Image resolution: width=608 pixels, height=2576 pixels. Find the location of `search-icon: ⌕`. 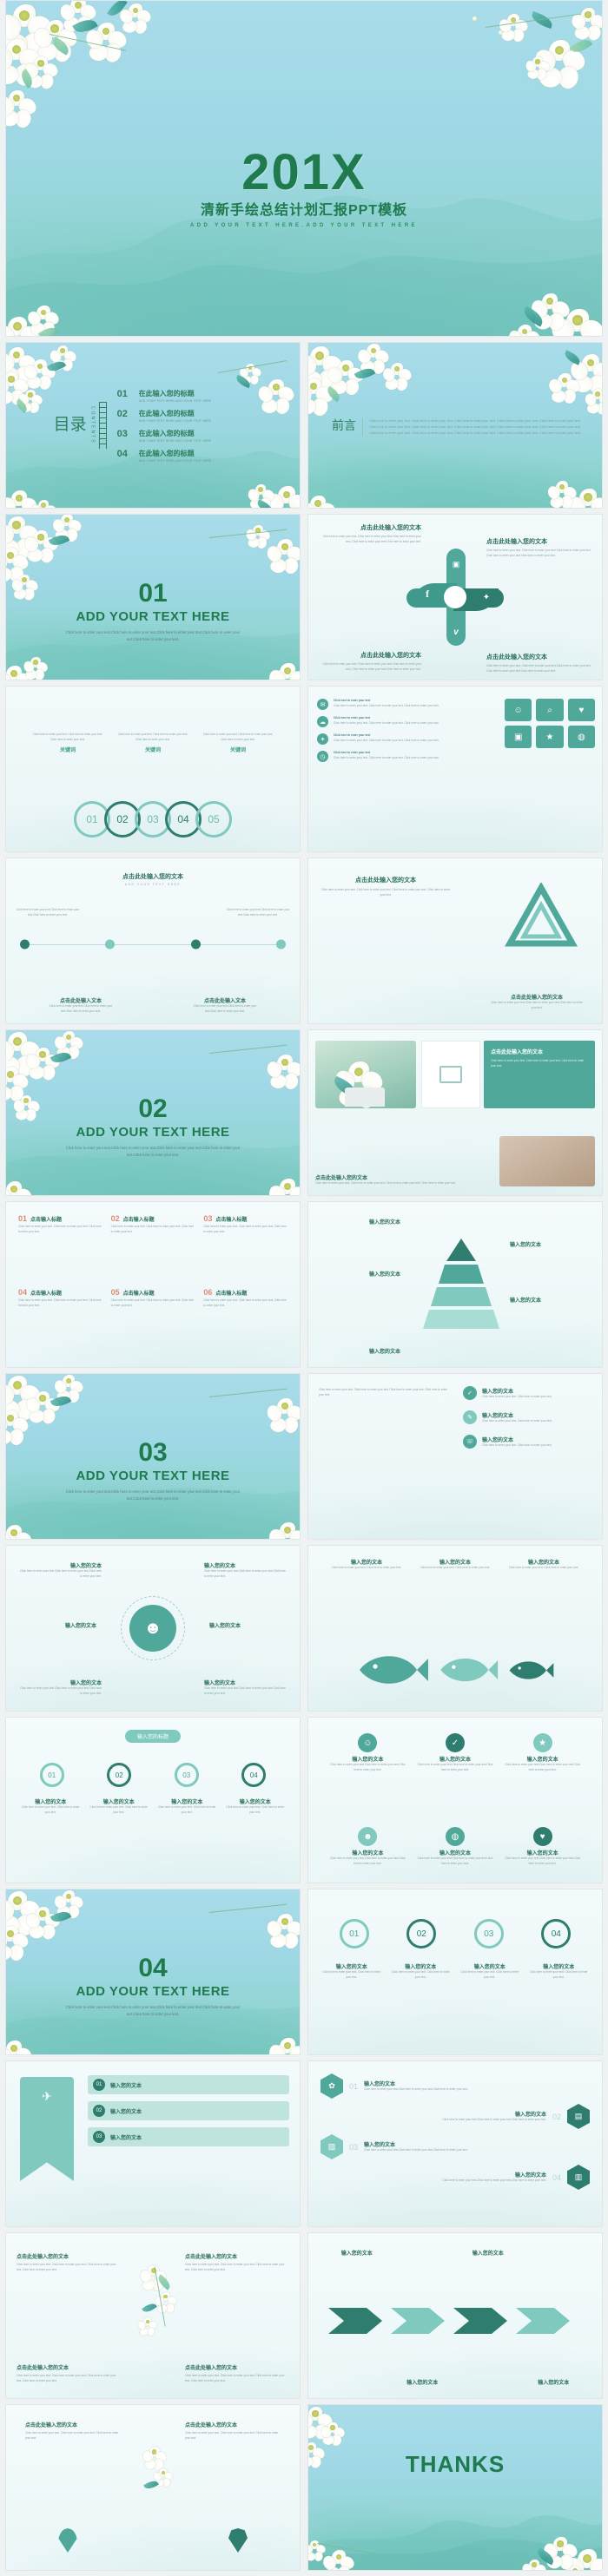

search-icon: ⌕ is located at coordinates (550, 710).